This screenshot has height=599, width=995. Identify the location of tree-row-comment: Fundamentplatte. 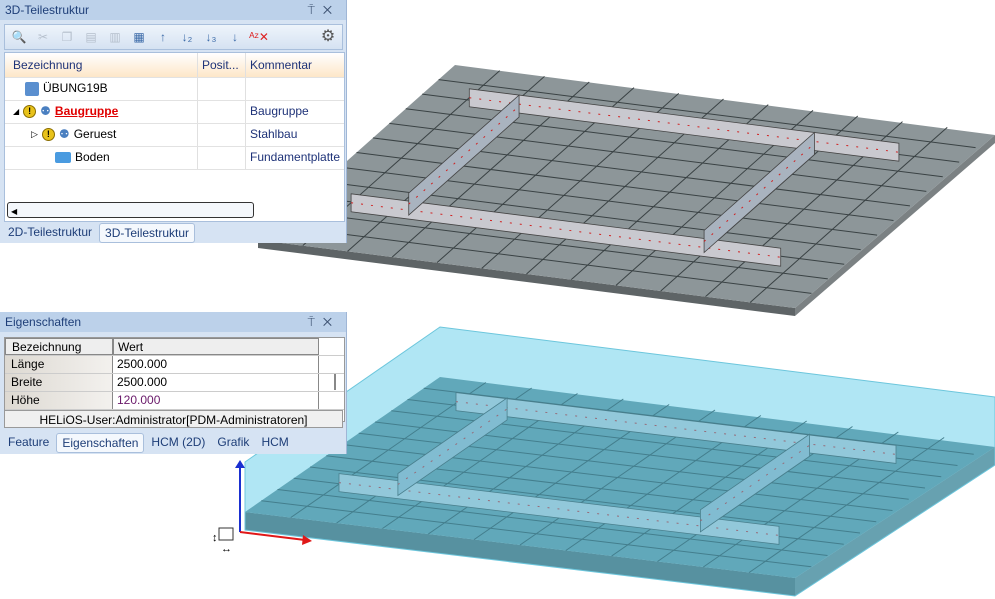
(295, 157).